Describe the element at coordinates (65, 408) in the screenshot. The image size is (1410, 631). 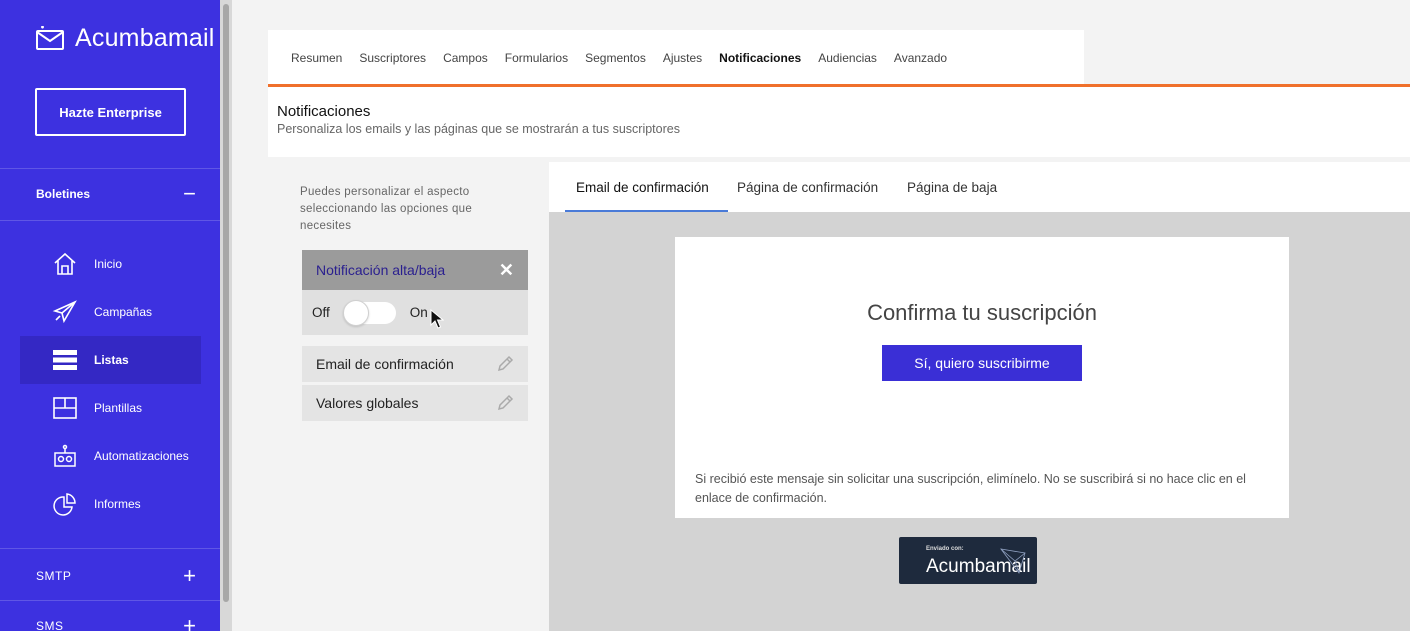
I see `template-icon` at that location.